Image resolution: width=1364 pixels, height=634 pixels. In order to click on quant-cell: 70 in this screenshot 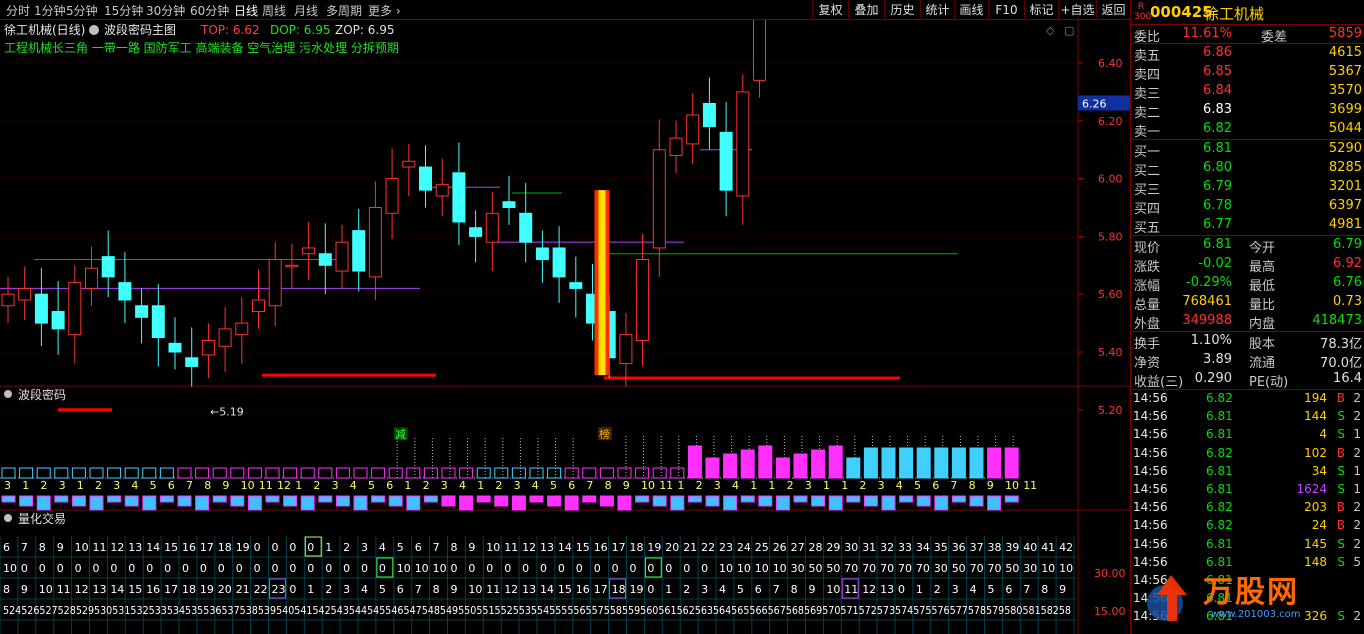, I will do `click(905, 568)`.